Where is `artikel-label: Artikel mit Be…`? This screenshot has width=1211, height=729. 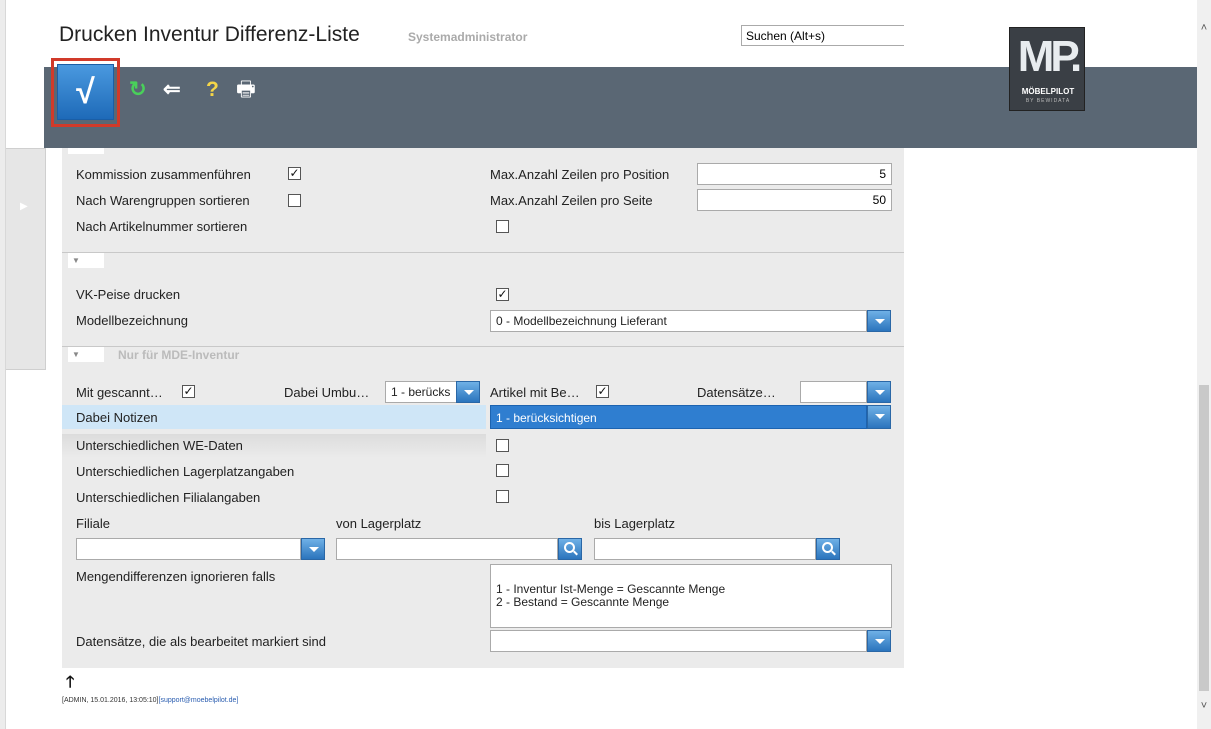
artikel-label: Artikel mit Be… is located at coordinates (535, 392).